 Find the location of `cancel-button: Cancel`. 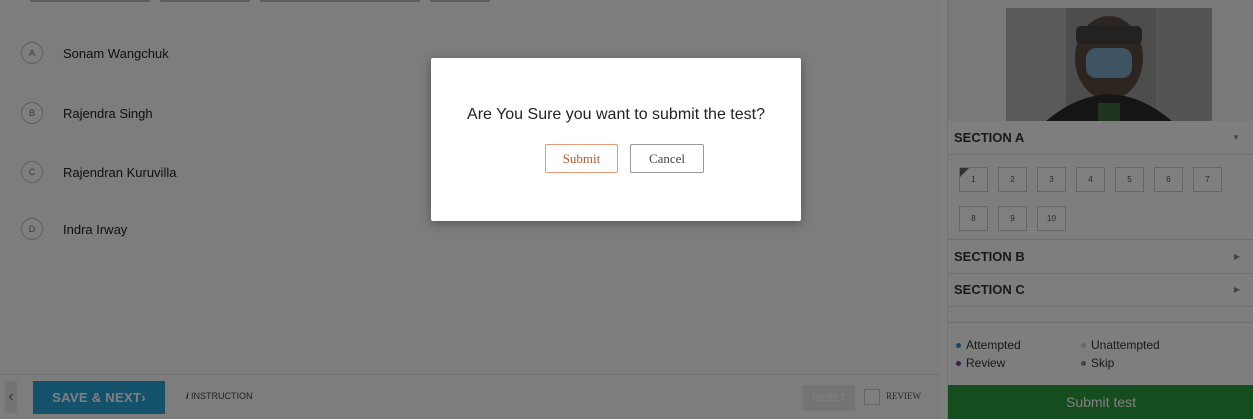

cancel-button: Cancel is located at coordinates (667, 158).